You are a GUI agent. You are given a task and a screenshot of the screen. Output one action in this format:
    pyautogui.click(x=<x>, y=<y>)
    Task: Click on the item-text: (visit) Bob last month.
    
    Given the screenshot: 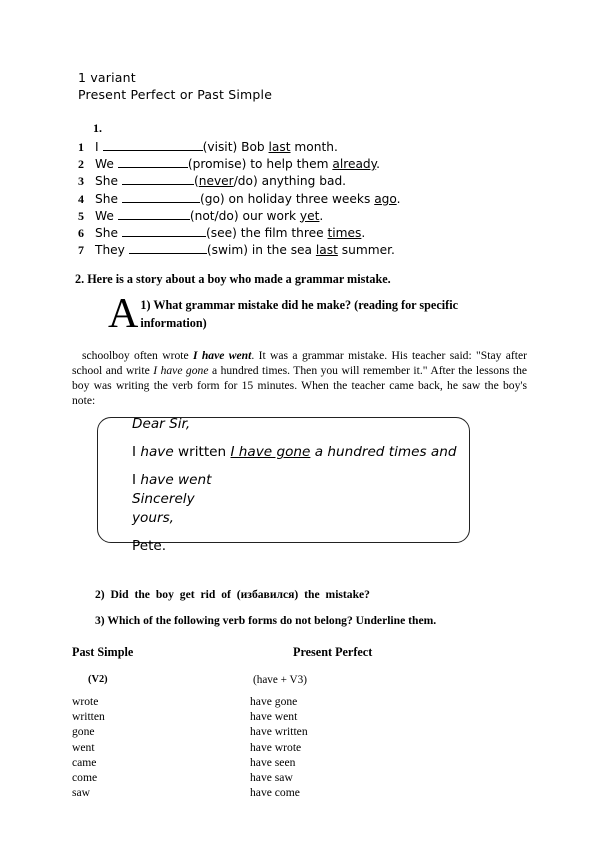 What is the action you would take?
    pyautogui.click(x=270, y=147)
    